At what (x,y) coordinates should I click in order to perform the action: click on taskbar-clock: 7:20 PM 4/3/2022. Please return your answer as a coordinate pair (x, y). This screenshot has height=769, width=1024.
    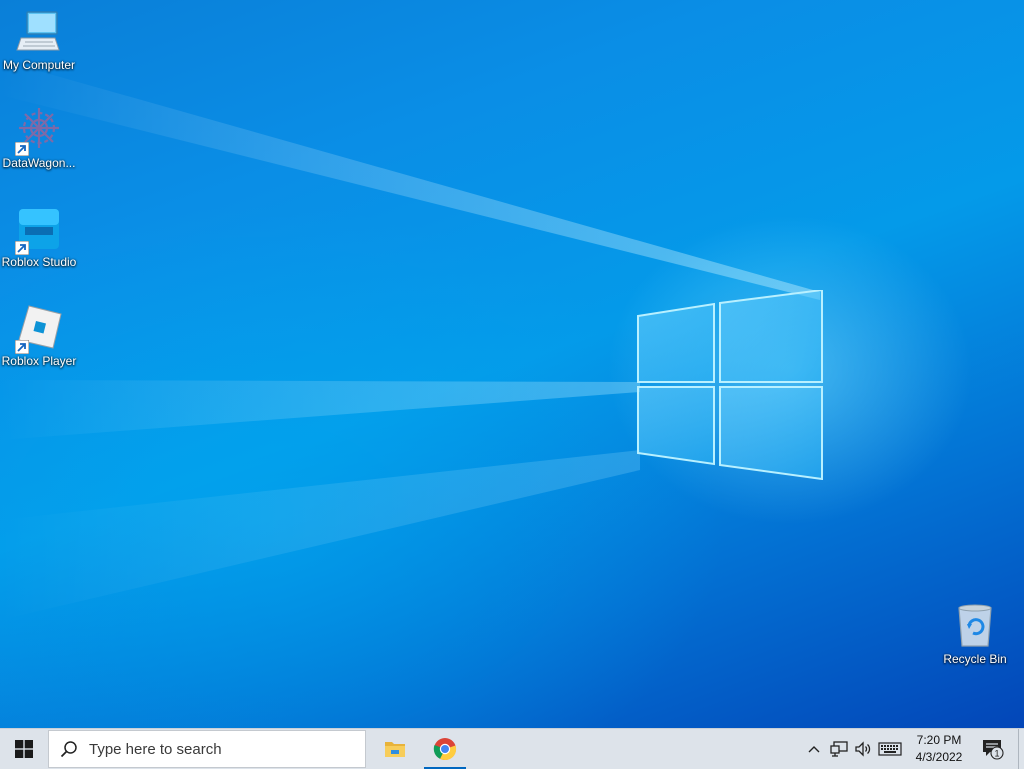
    Looking at the image, I should click on (939, 749).